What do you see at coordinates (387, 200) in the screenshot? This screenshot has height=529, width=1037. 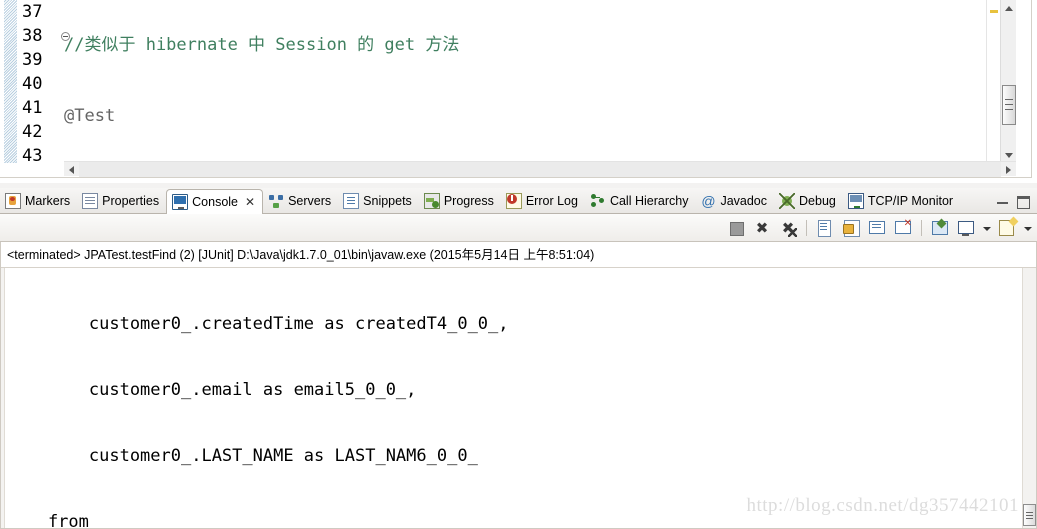 I see `tab-label: Snippets` at bounding box center [387, 200].